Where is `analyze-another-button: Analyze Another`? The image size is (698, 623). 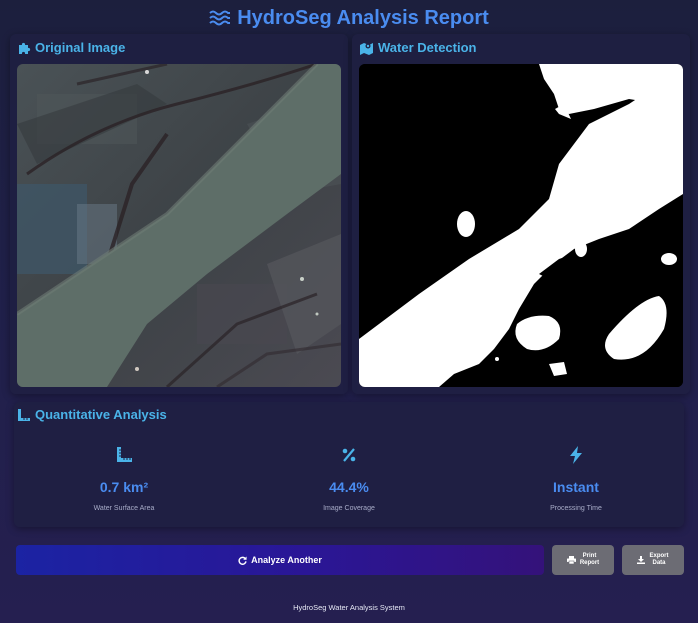
analyze-another-button: Analyze Another is located at coordinates (280, 560).